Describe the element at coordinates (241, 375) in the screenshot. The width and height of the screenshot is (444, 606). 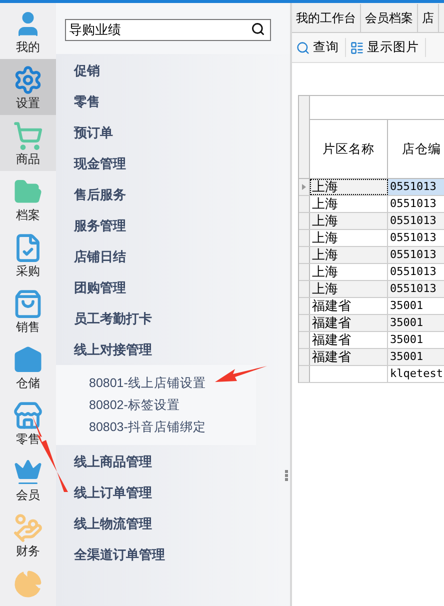
I see `annotation-arrow` at that location.